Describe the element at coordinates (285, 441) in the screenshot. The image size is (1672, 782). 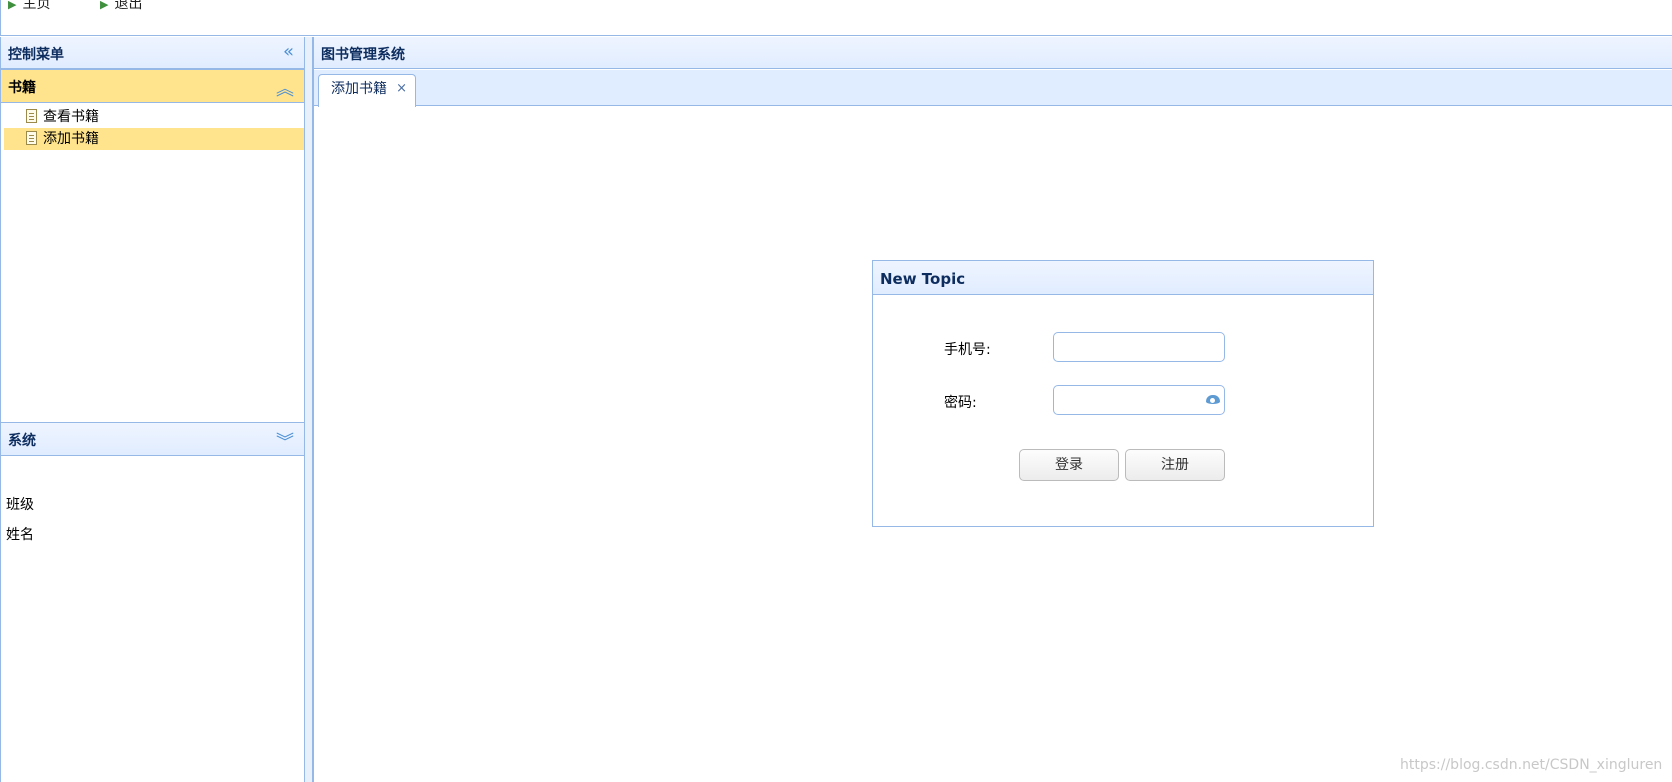
I see `chevron-down-double-icon: ︾` at that location.